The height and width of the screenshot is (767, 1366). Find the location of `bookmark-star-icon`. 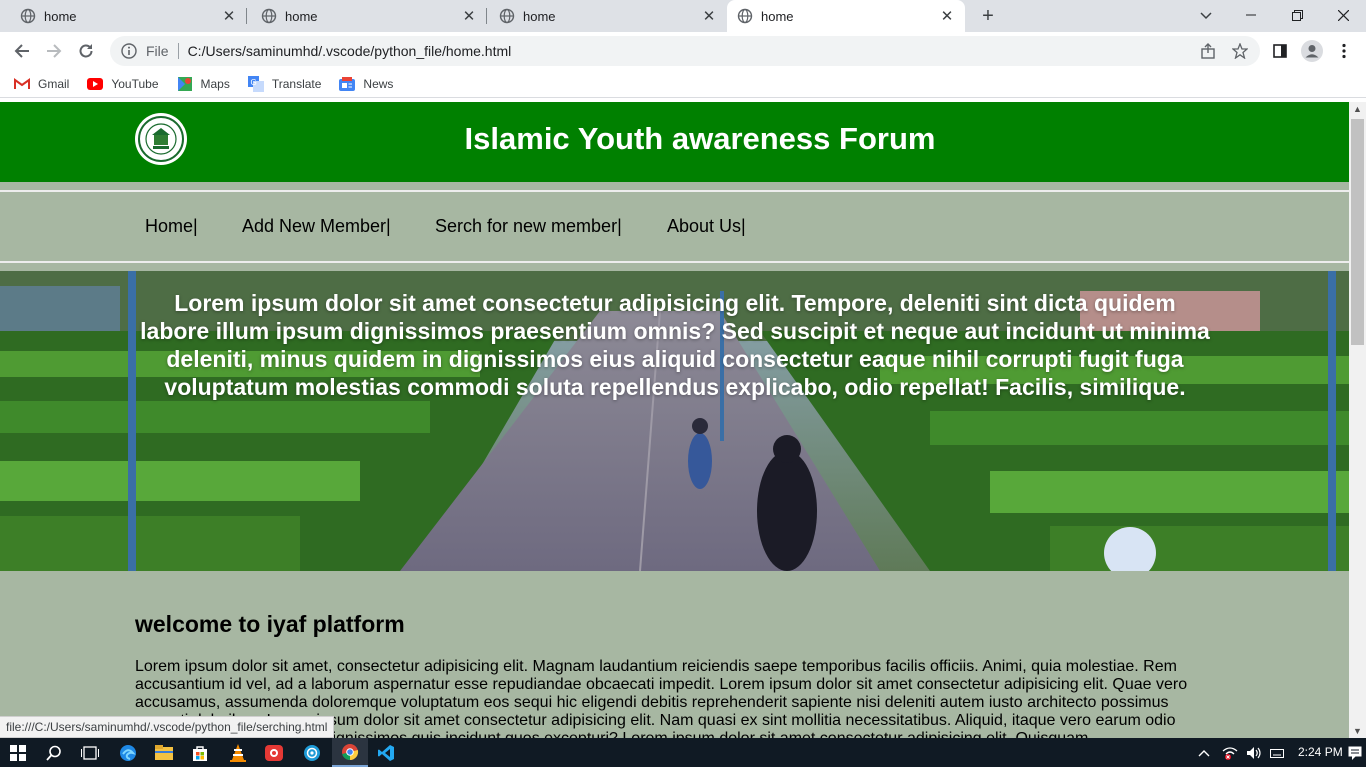

bookmark-star-icon is located at coordinates (1240, 51).